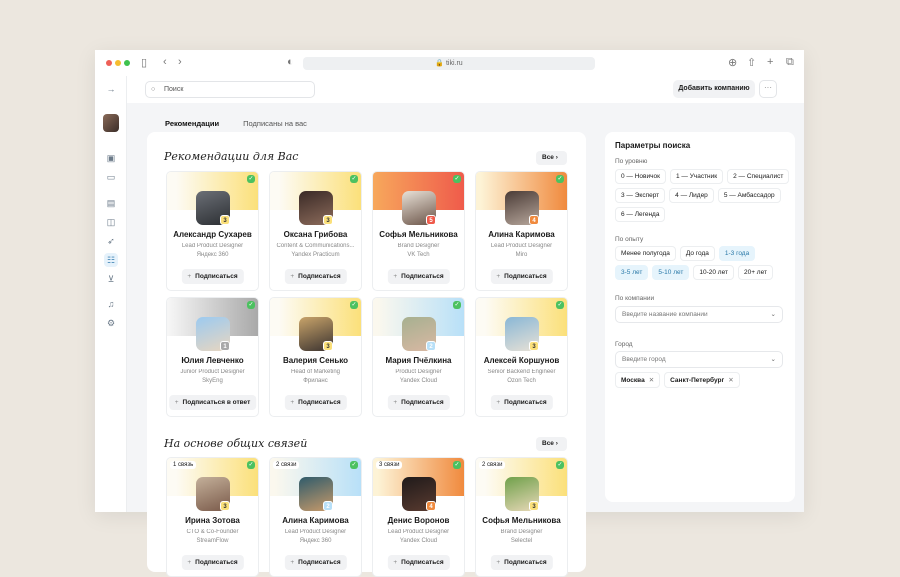 The image size is (900, 577). I want to click on add-company-button: Добавить компанию, so click(714, 89).